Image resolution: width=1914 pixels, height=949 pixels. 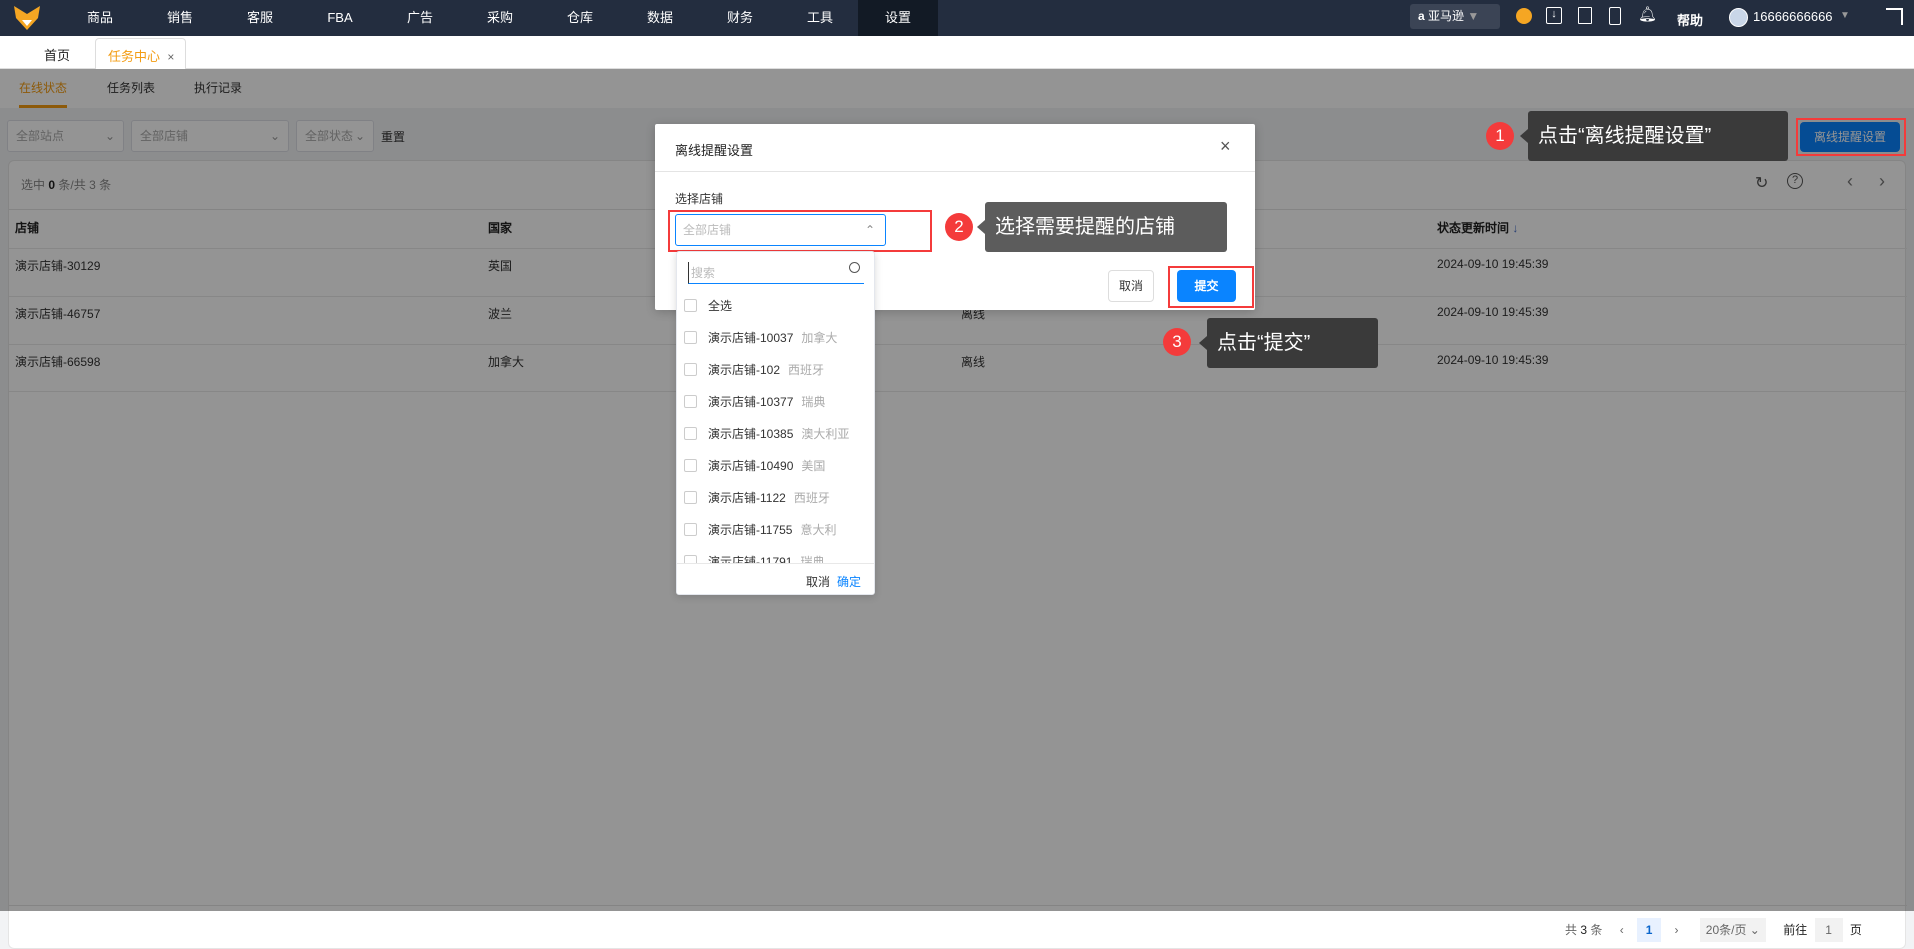 I want to click on total-prefix: 共, so click(x=1571, y=930).